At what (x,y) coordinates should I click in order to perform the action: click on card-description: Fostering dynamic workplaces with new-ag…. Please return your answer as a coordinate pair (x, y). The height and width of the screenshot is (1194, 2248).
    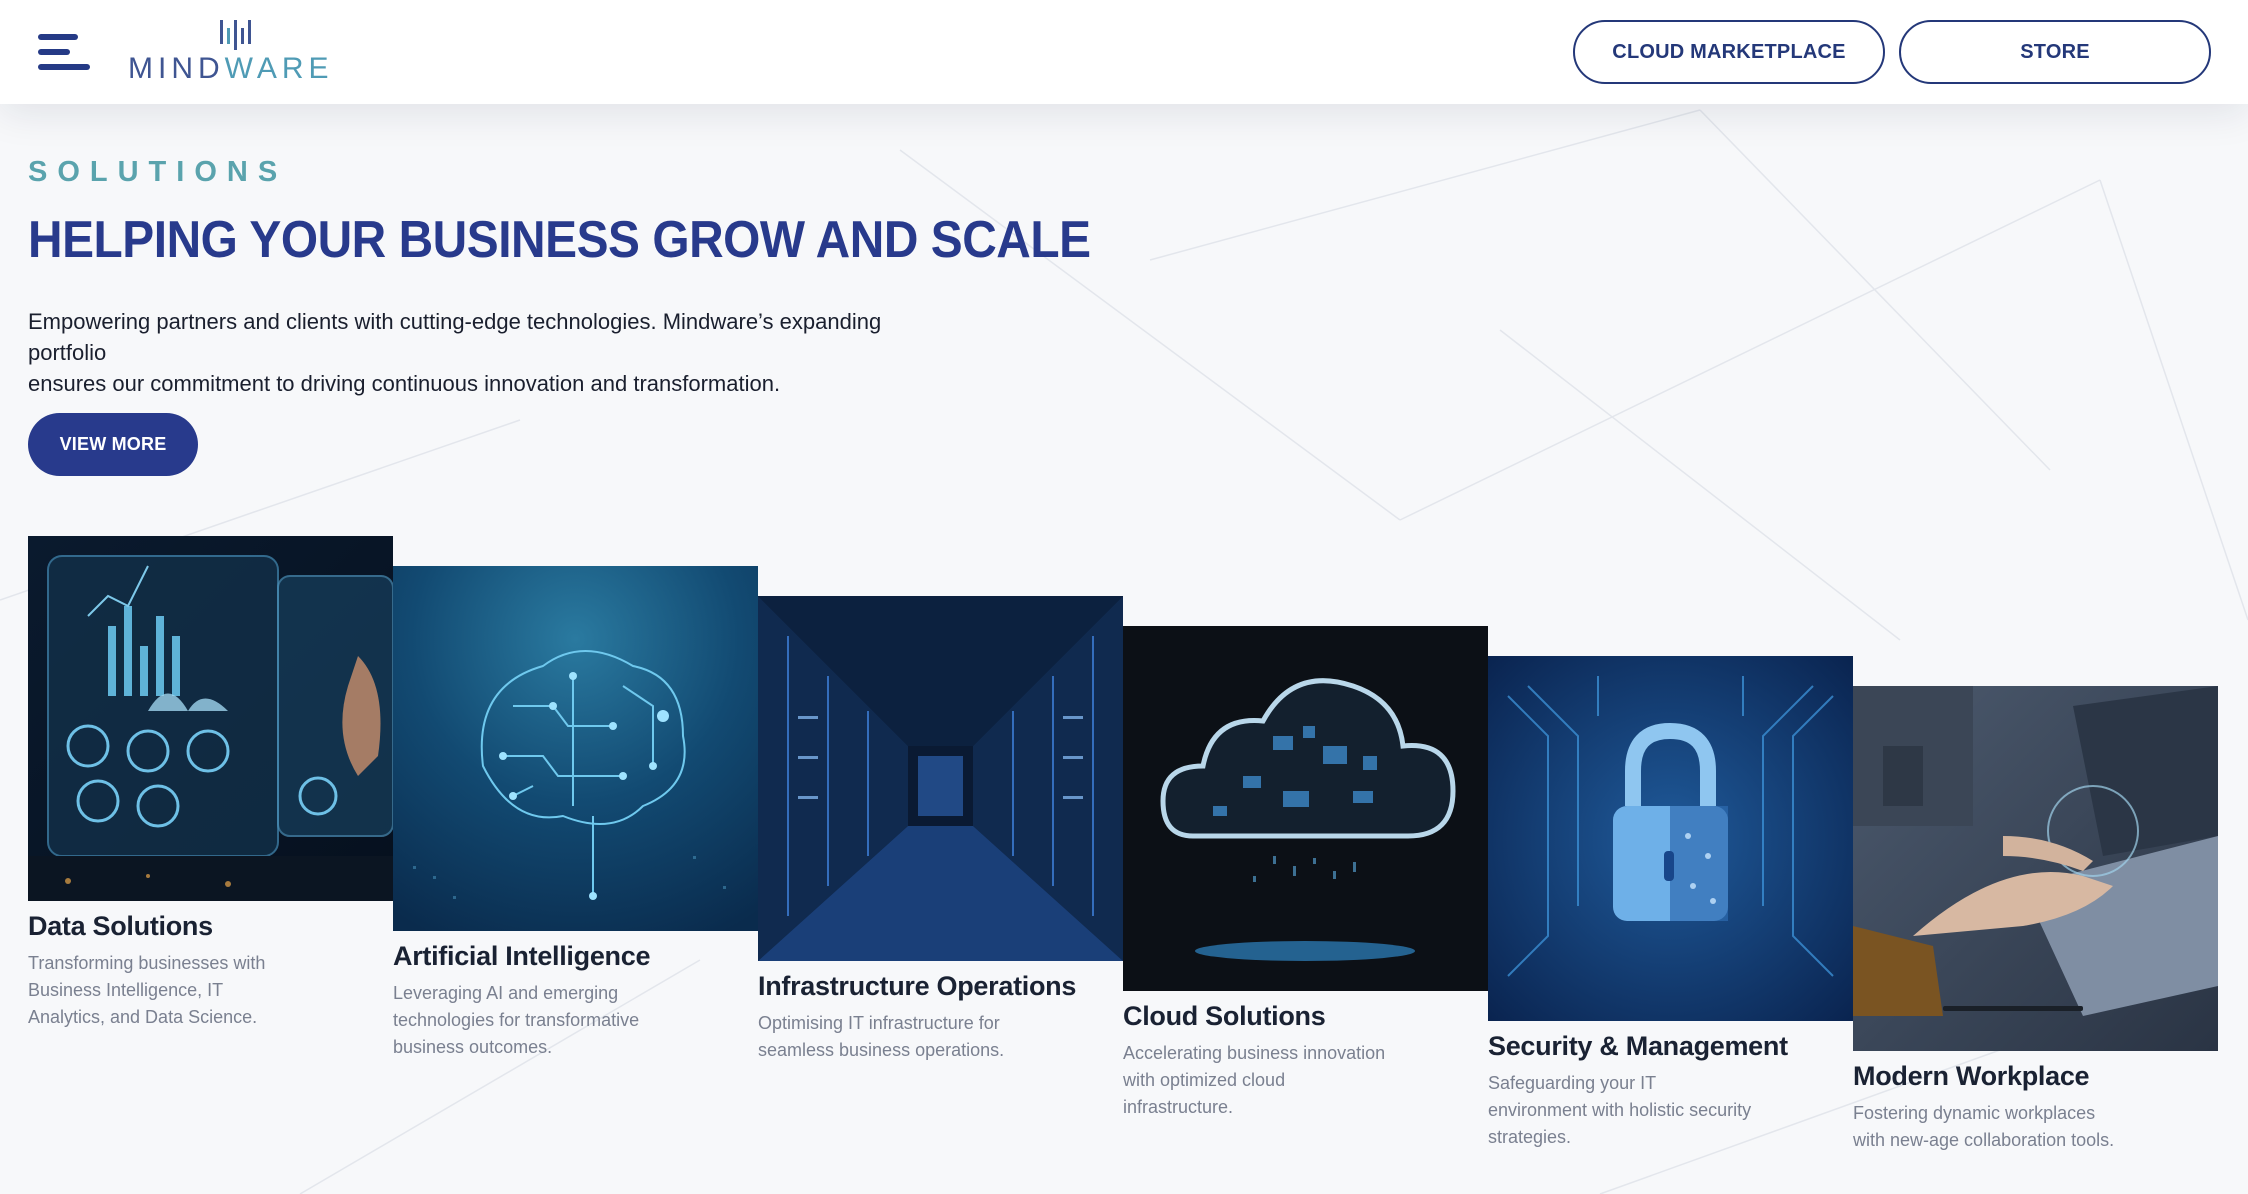
    Looking at the image, I should click on (1984, 1126).